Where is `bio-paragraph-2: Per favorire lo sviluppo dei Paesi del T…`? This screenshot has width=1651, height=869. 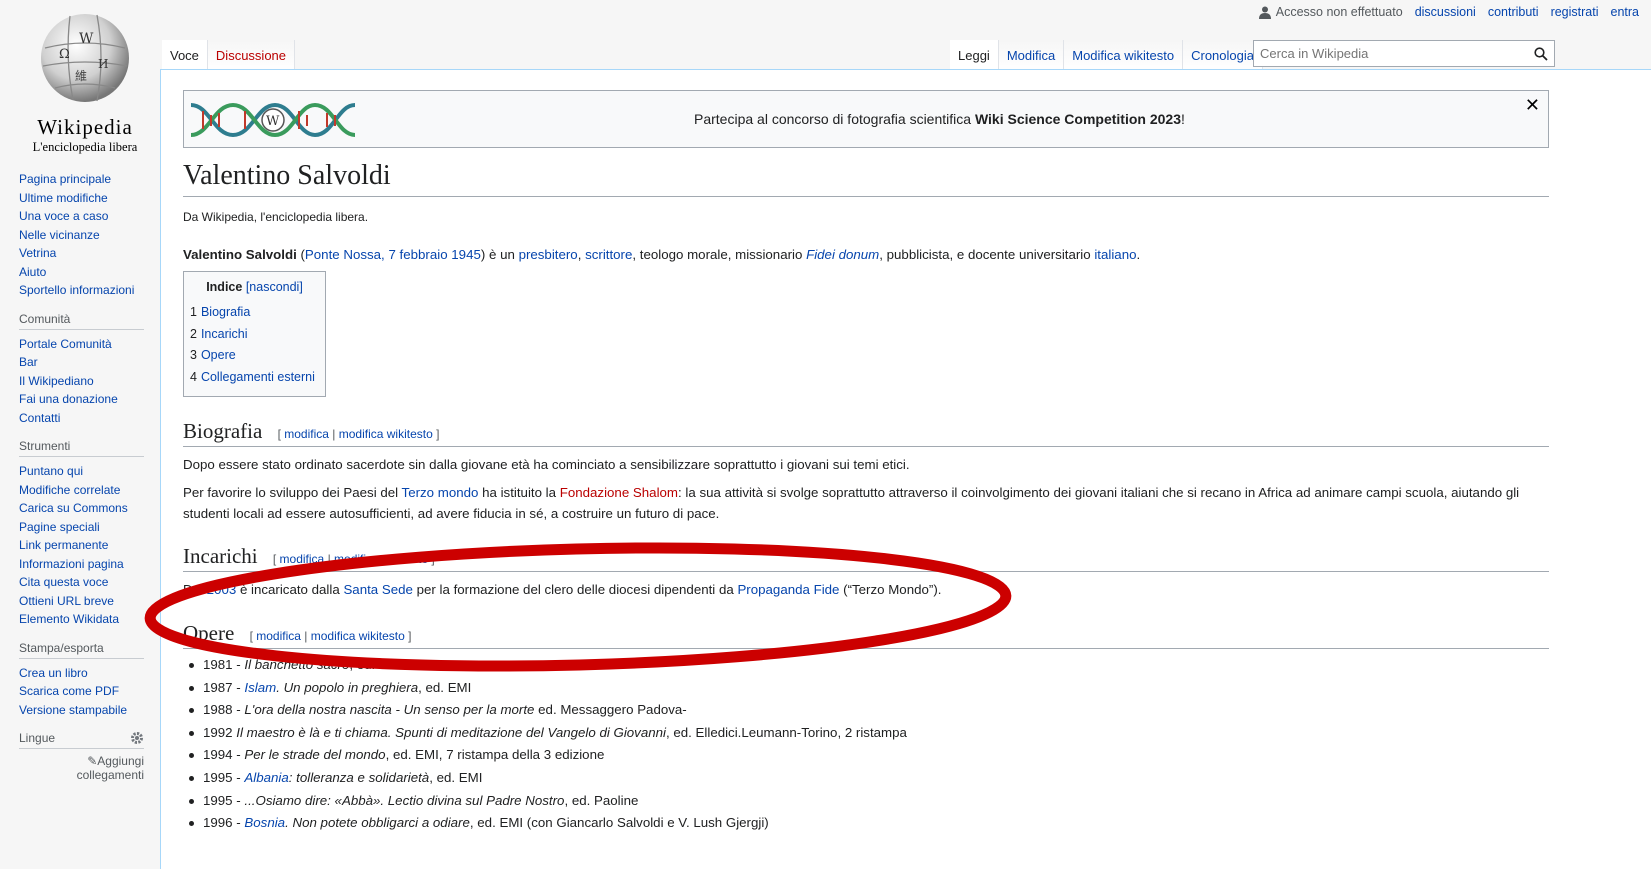
bio-paragraph-2: Per favorire lo sviluppo dei Paesi del T… is located at coordinates (858, 503).